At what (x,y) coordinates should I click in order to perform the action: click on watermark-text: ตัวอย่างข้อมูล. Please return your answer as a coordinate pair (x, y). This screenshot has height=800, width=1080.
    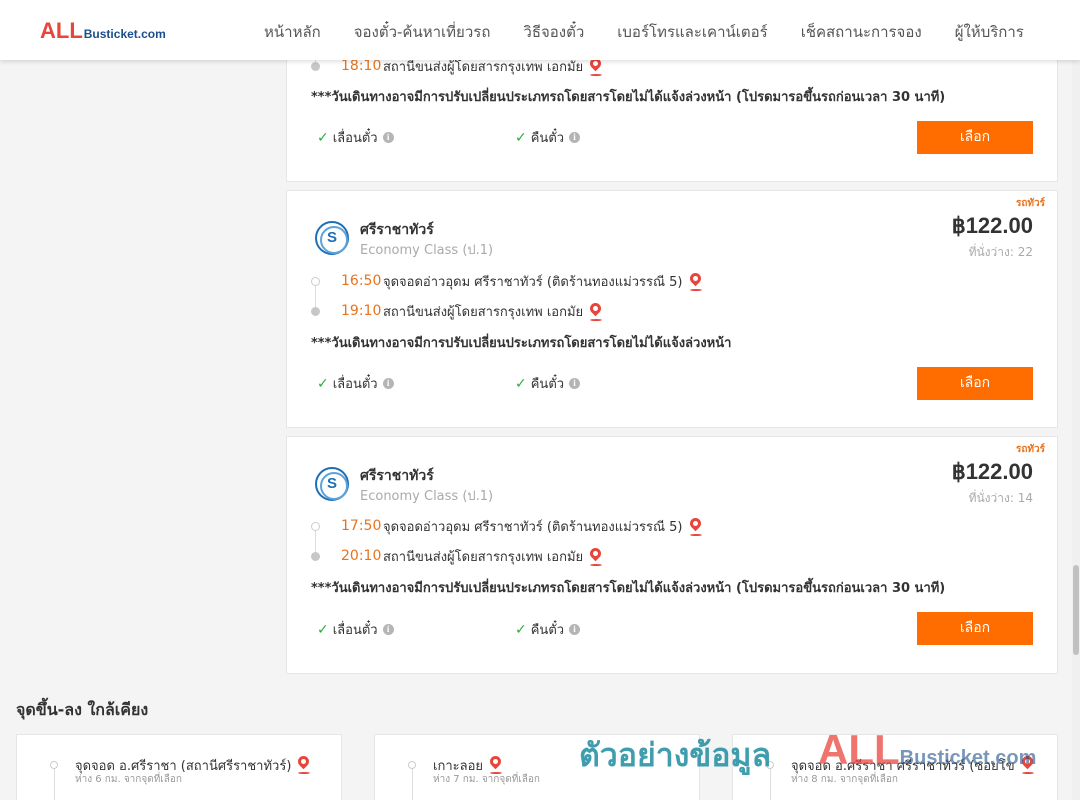
    Looking at the image, I should click on (675, 755).